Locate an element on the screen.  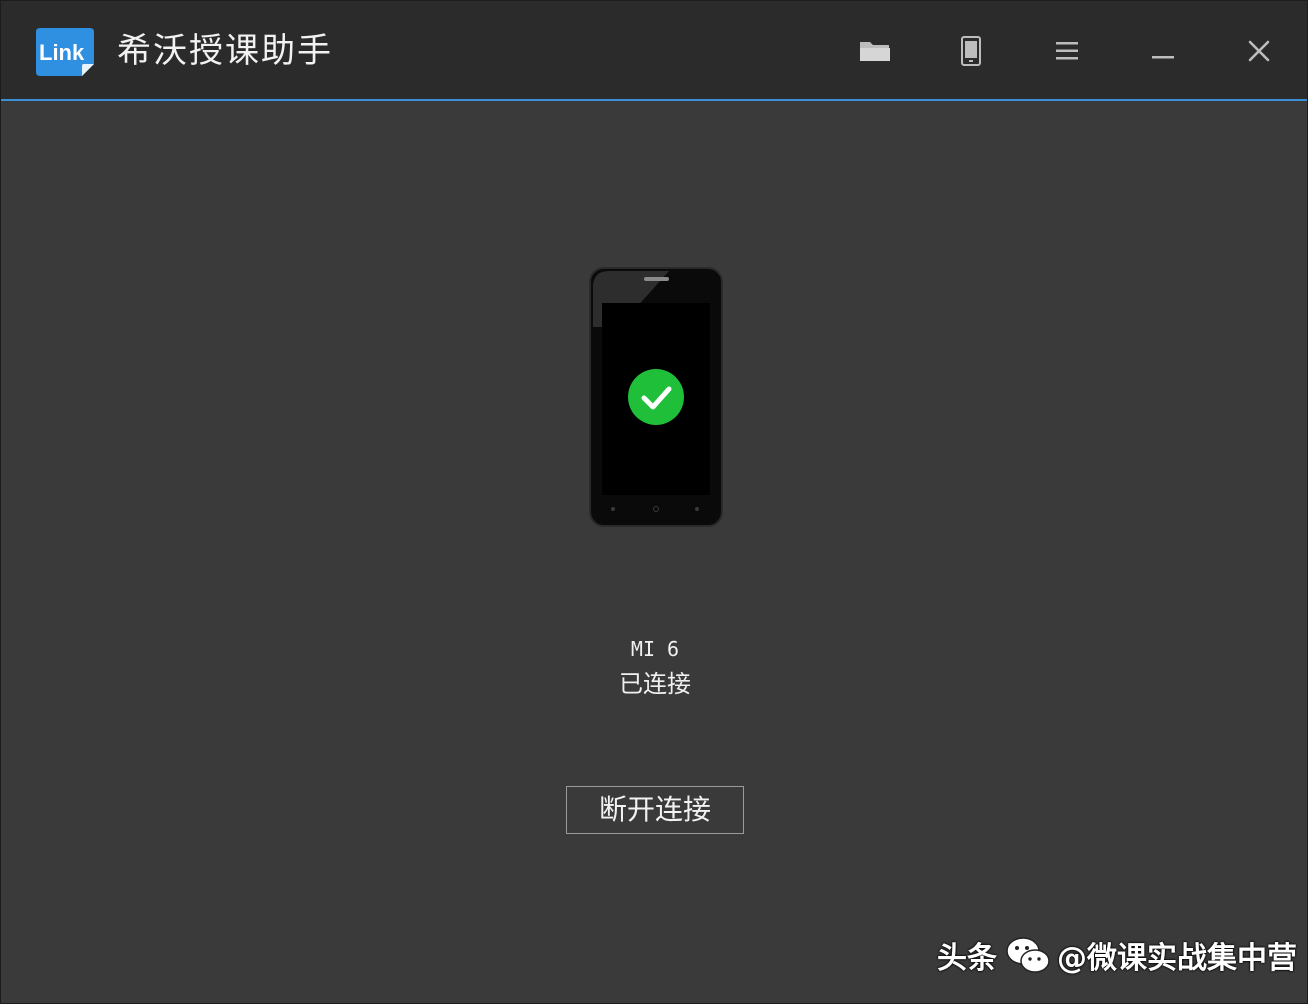
device-phone-image is located at coordinates (656, 397).